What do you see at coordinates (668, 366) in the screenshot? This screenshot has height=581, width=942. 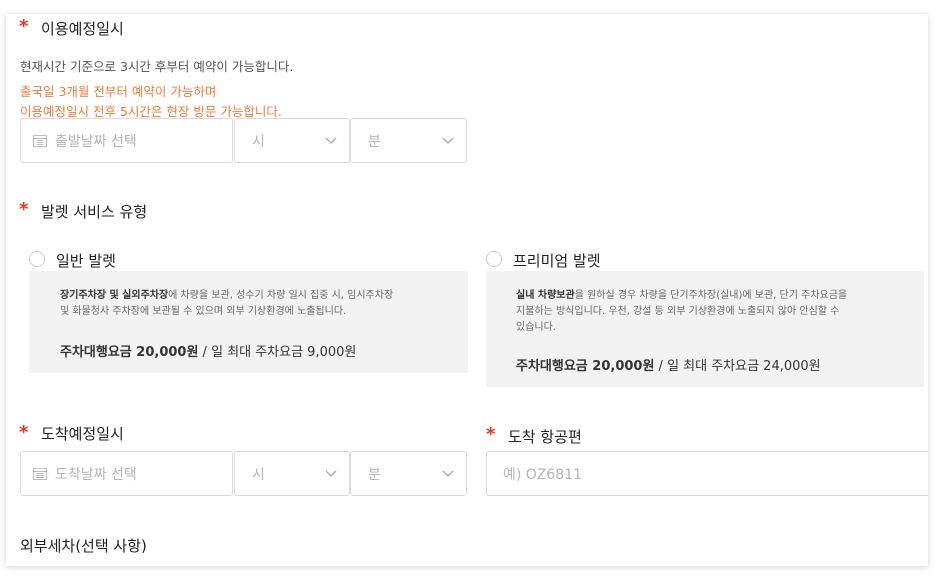 I see `valet-premium-price: 주차대행요금 20,000원 / 일 최대 주차요금 24,000원` at bounding box center [668, 366].